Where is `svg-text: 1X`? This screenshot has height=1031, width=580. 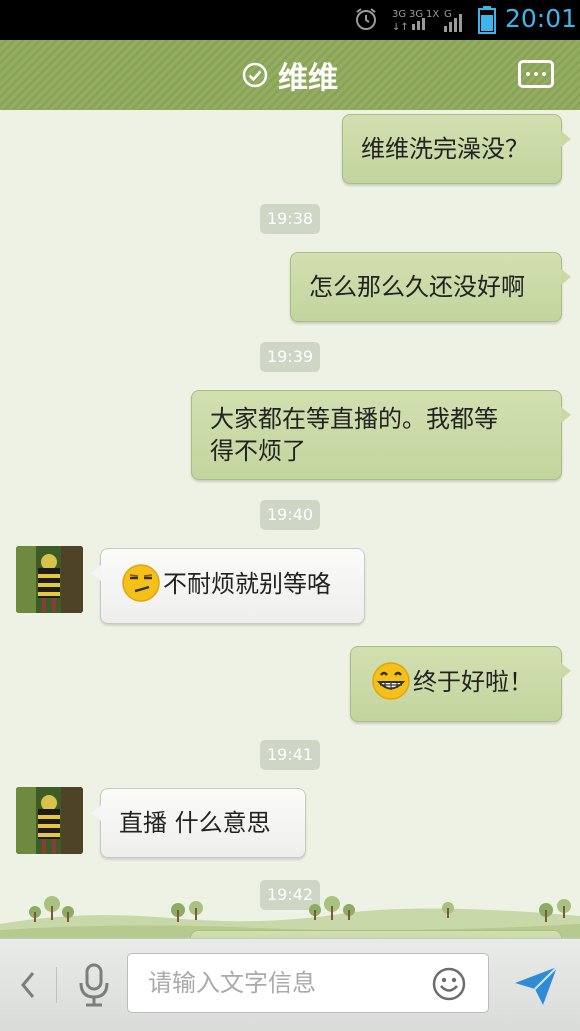
svg-text: 1X is located at coordinates (432, 14).